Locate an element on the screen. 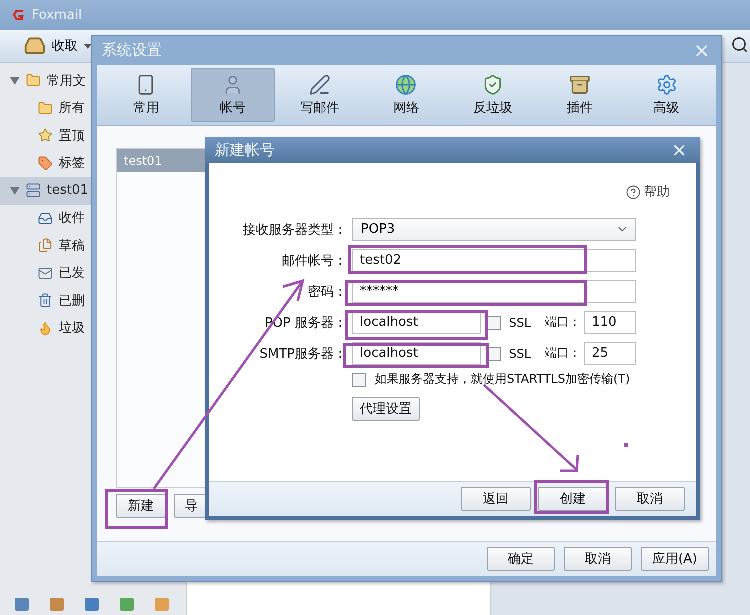  window-title: Foxmail is located at coordinates (57, 15).